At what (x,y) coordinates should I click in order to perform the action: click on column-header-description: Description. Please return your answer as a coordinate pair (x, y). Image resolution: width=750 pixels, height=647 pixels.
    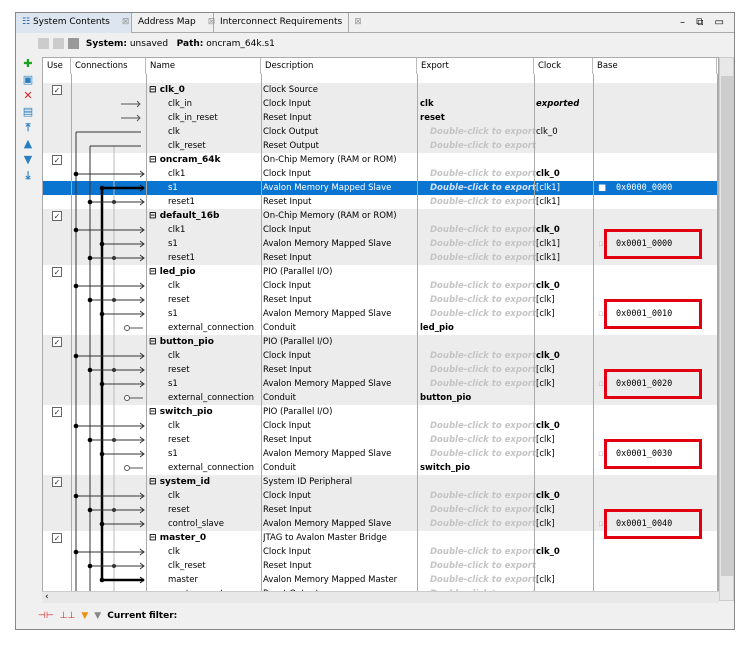
    Looking at the image, I should click on (339, 66).